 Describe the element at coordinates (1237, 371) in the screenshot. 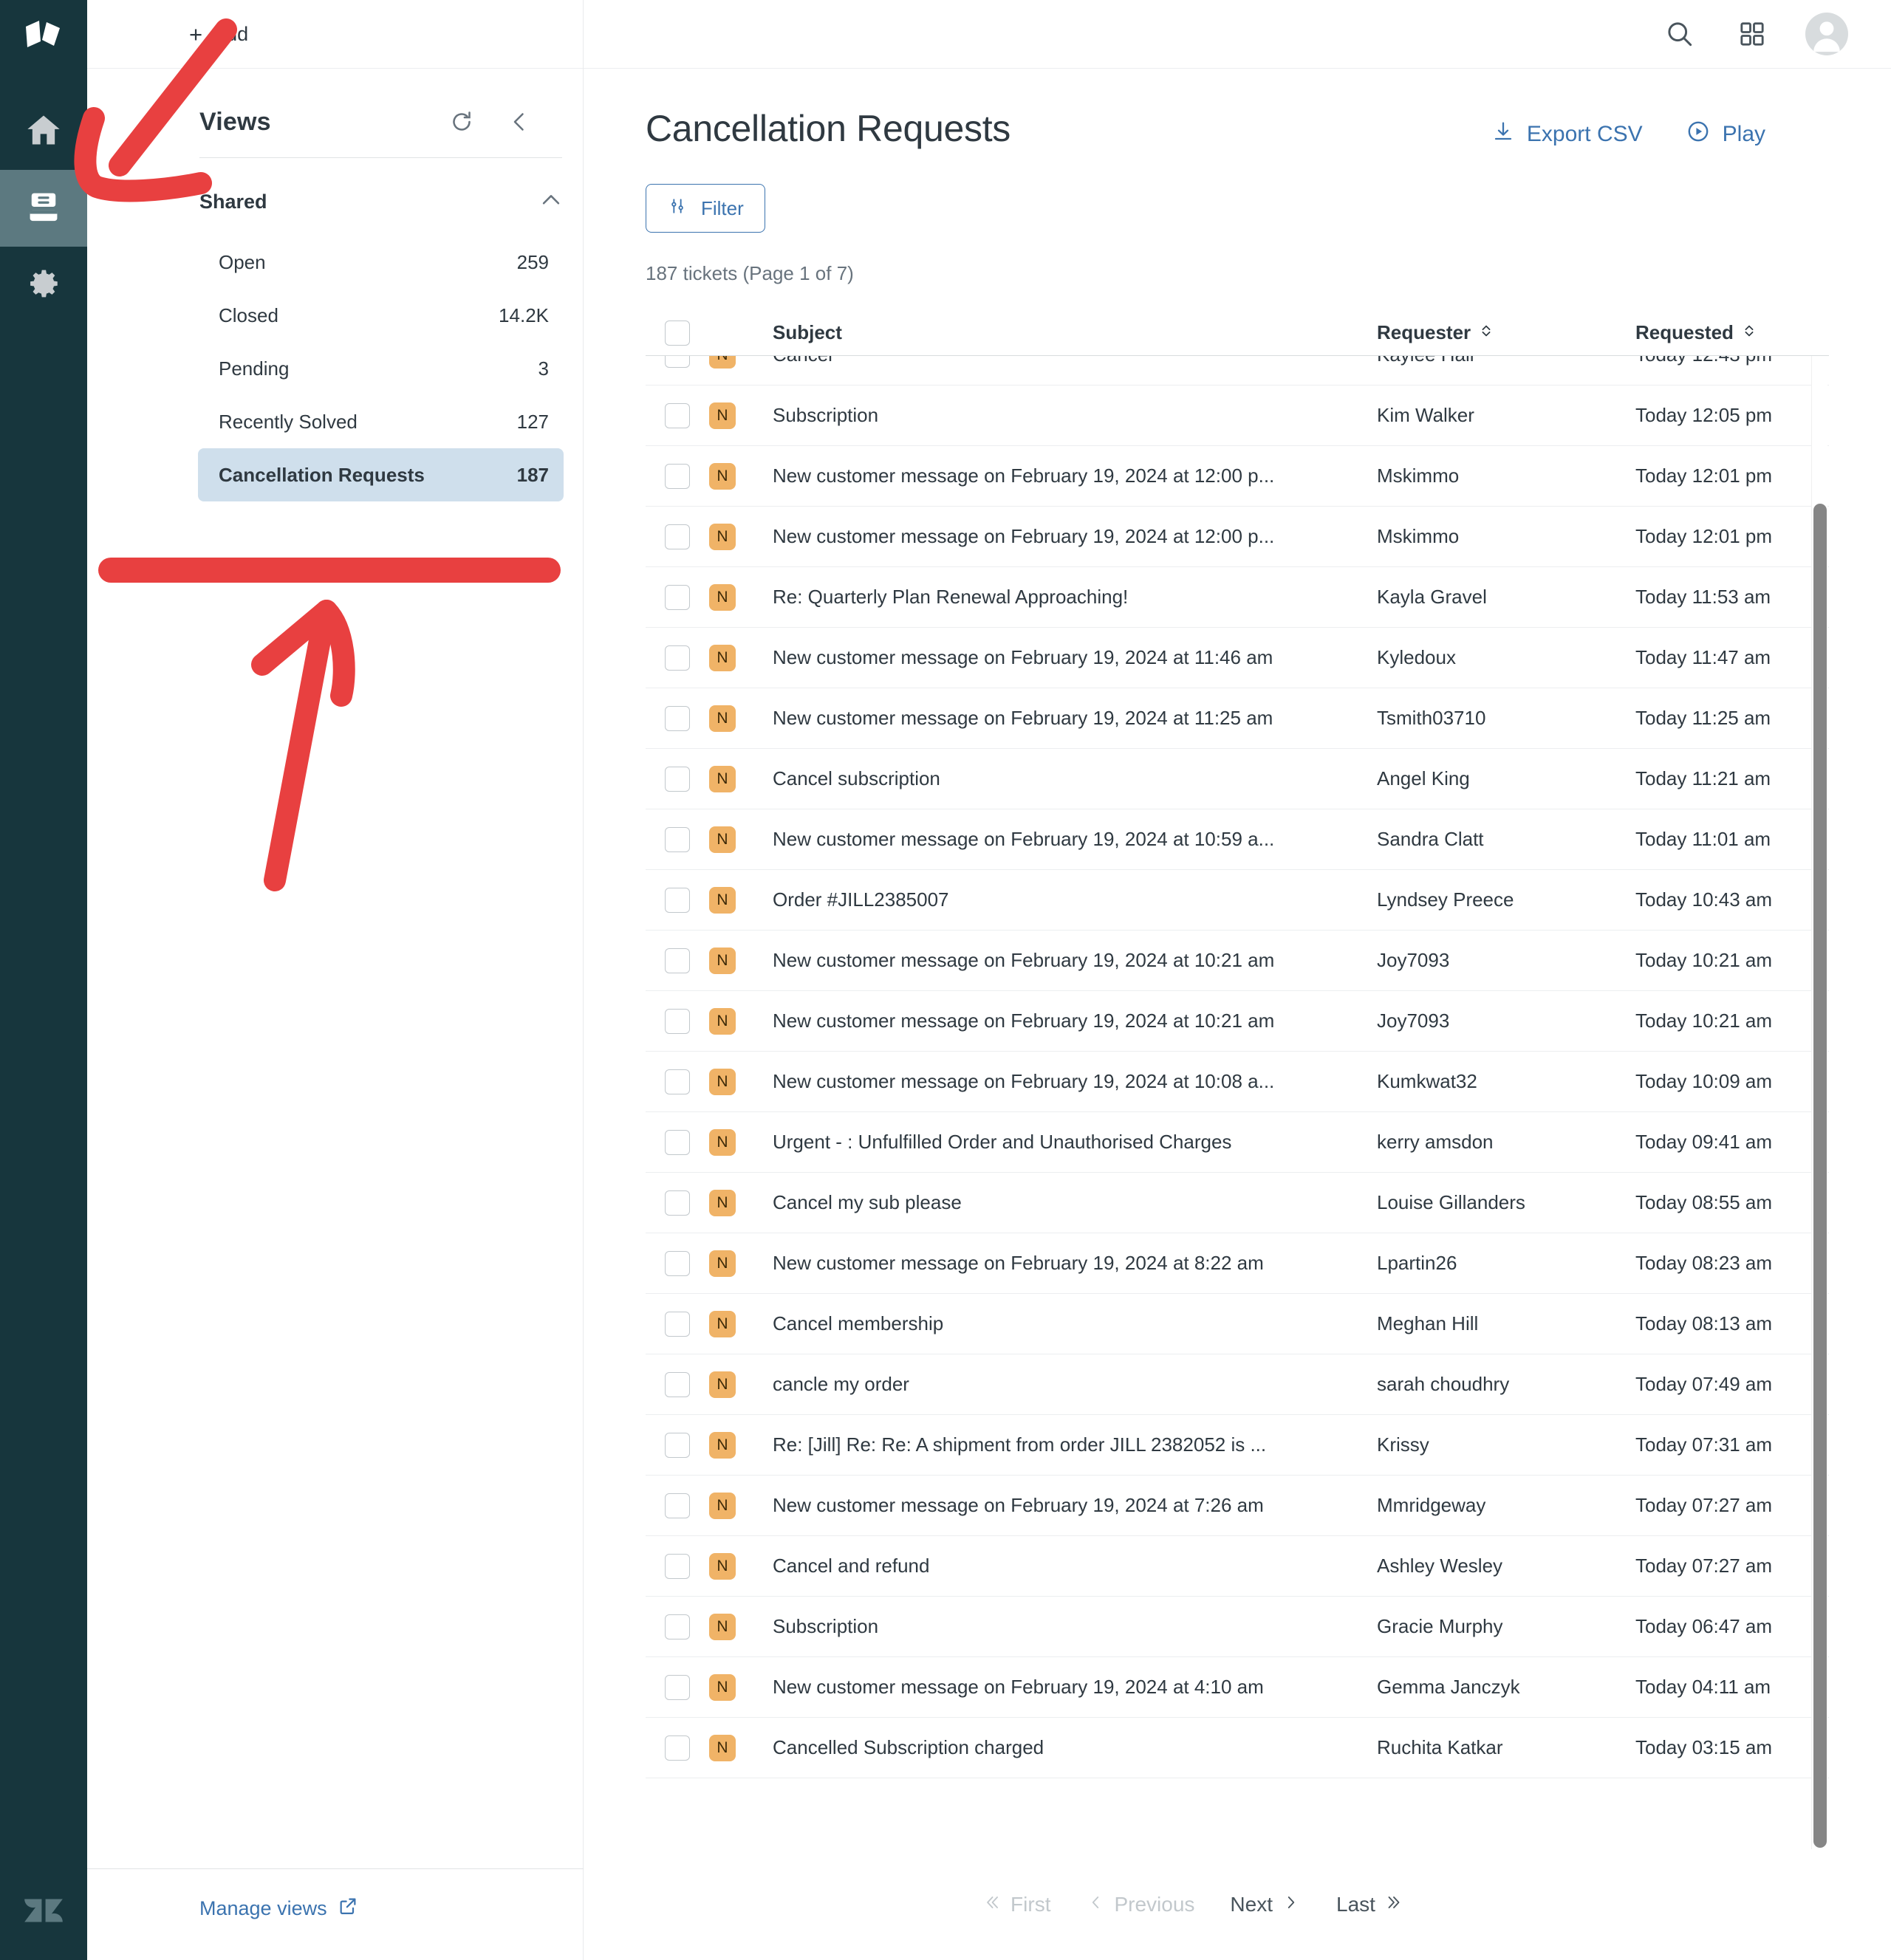

I see `table-row: N CancelKaylee HallToday 12:43 pm` at that location.